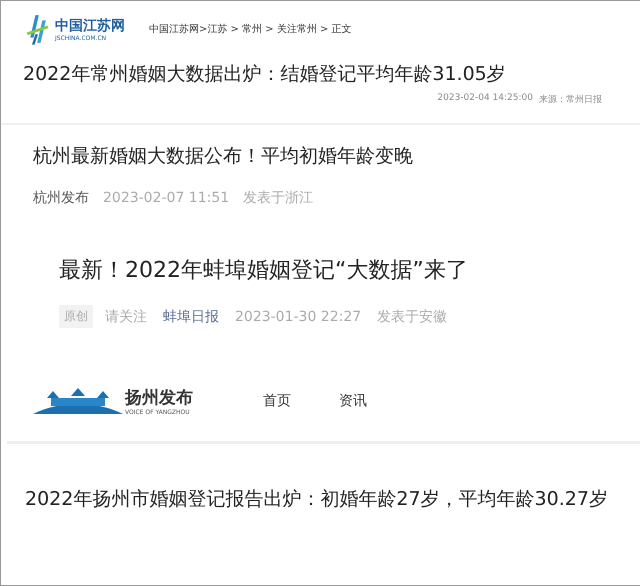 The image size is (640, 586). I want to click on publish-time: 2023-02-07 11:51, so click(166, 198).